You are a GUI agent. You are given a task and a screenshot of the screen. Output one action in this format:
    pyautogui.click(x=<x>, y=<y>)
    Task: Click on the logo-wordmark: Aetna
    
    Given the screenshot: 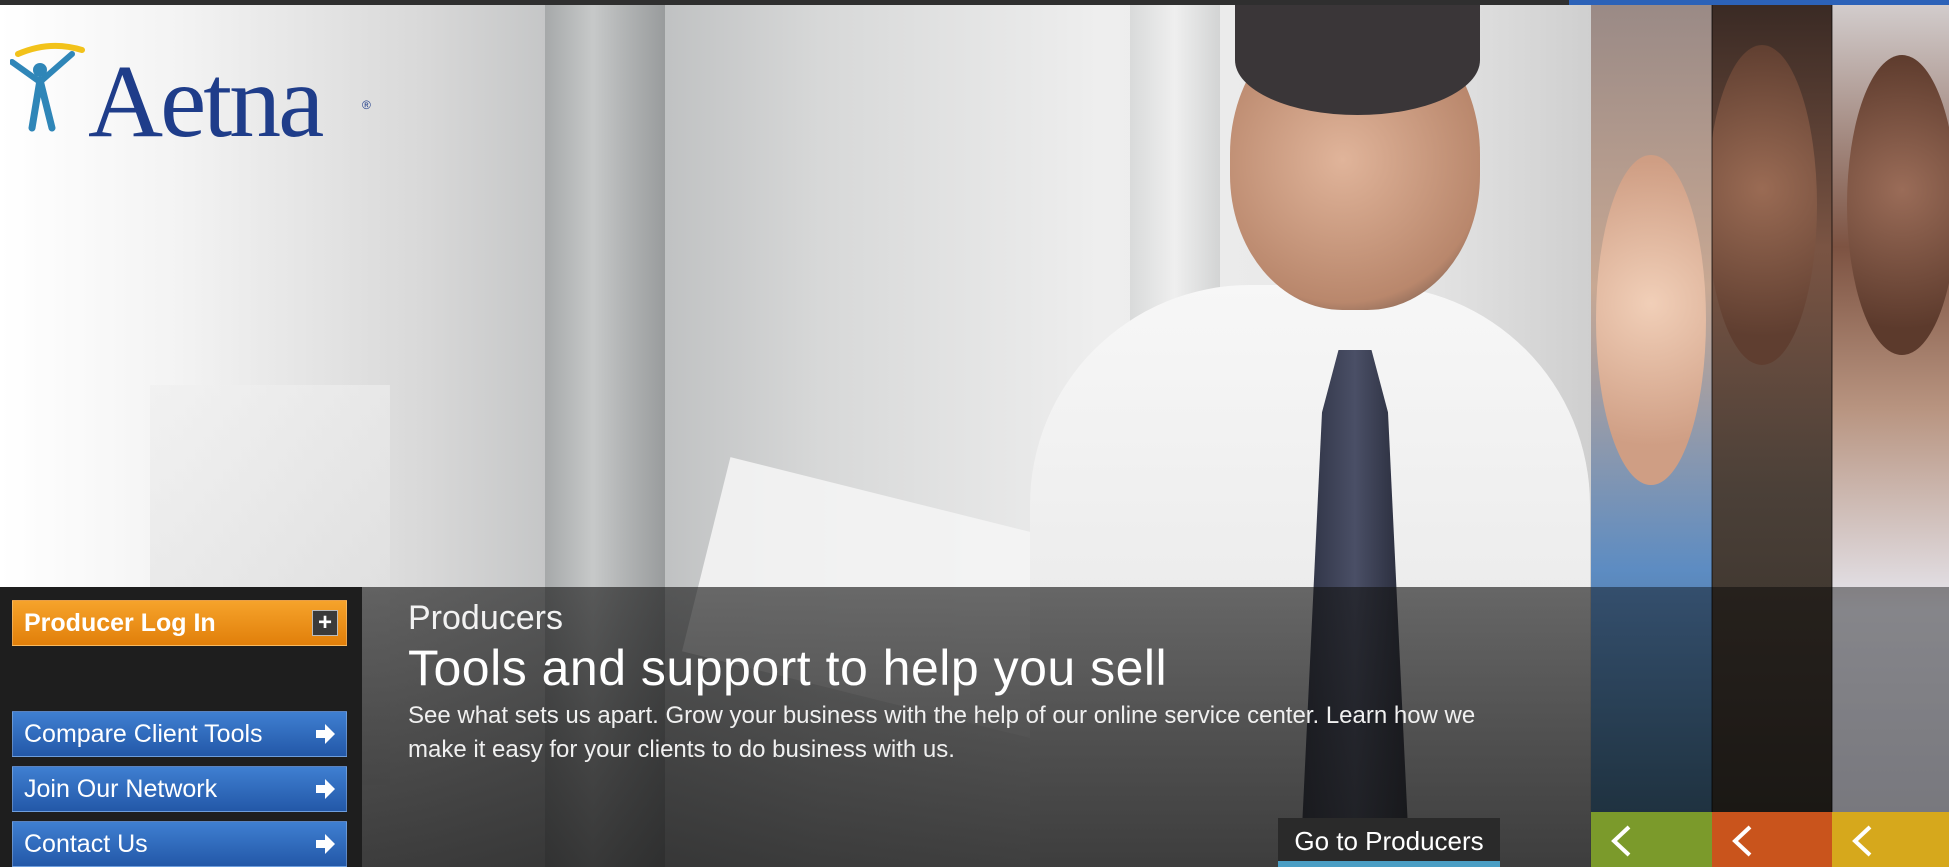 What is the action you would take?
    pyautogui.click(x=206, y=101)
    